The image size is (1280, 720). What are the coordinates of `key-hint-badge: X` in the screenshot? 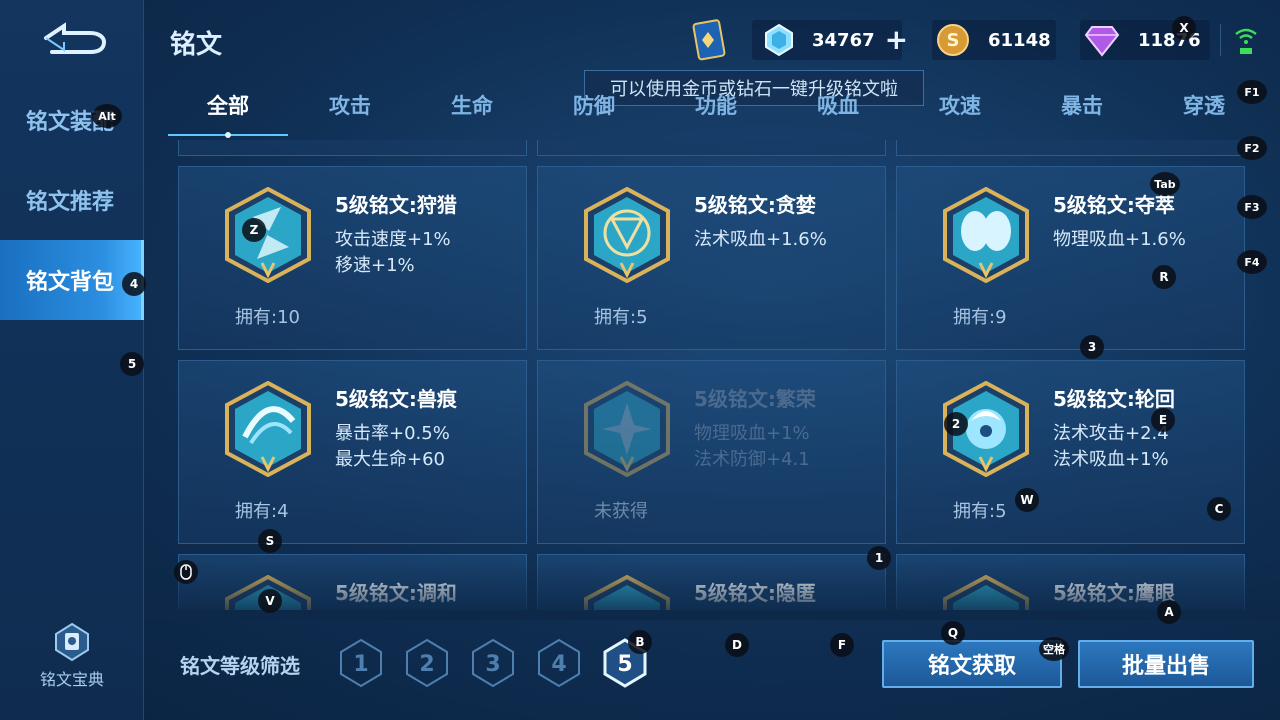 It's located at (1184, 28).